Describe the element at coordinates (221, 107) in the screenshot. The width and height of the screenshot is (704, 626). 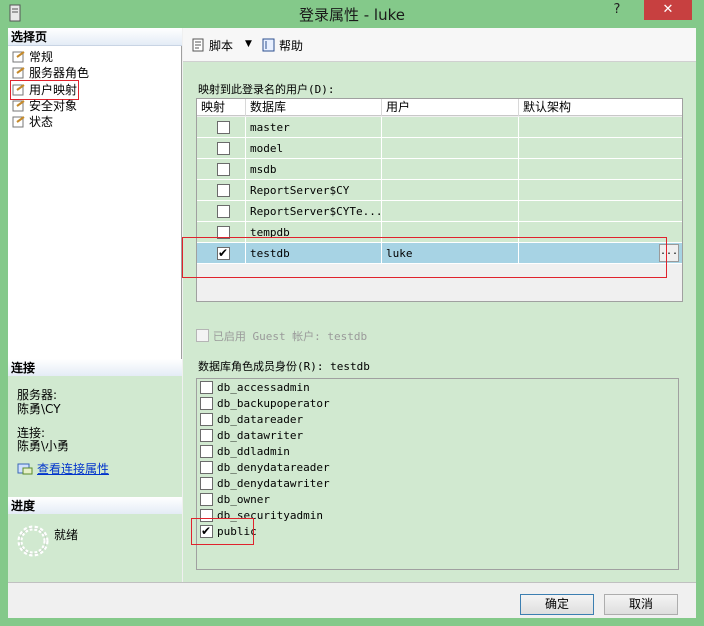
I see `col-map: 映射` at that location.